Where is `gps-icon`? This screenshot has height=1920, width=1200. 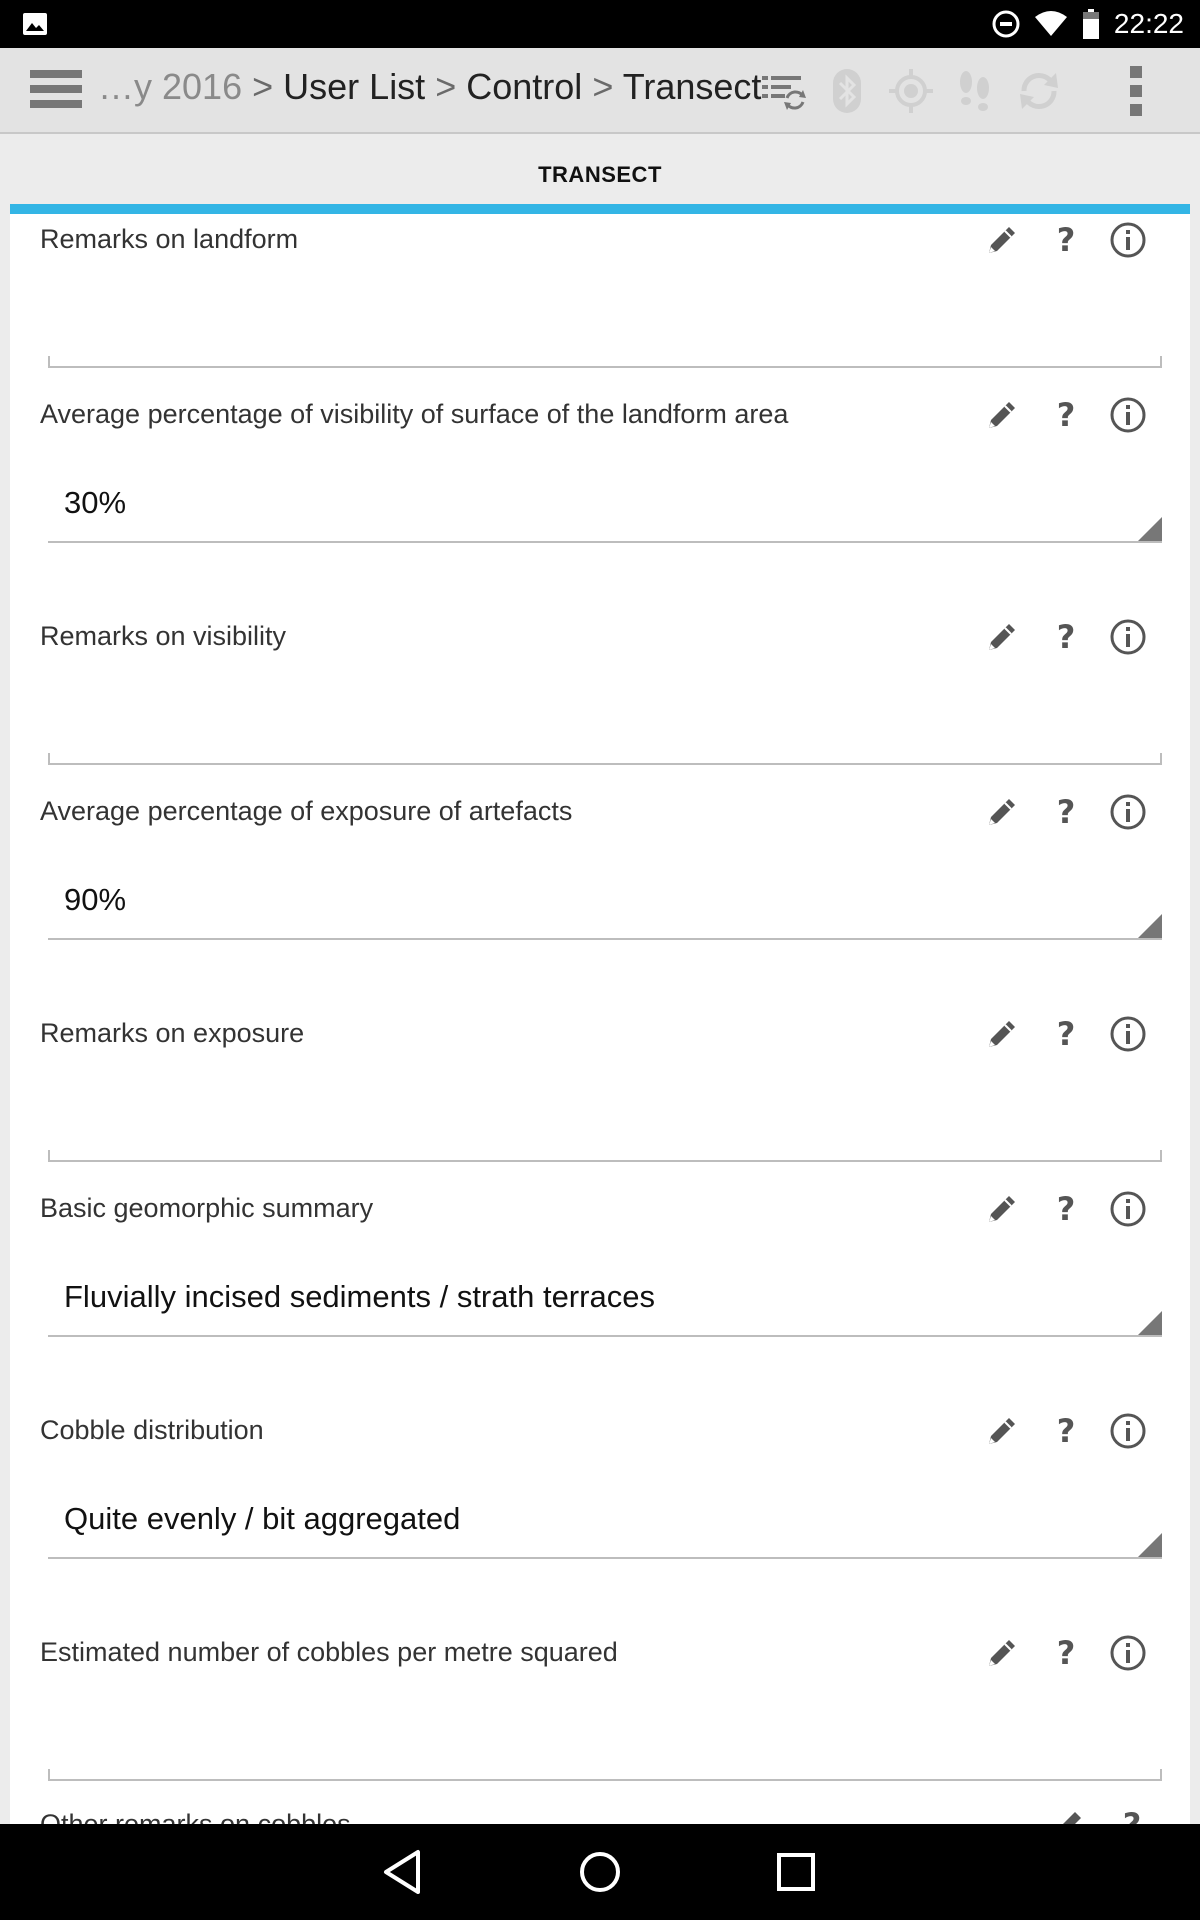 gps-icon is located at coordinates (911, 91).